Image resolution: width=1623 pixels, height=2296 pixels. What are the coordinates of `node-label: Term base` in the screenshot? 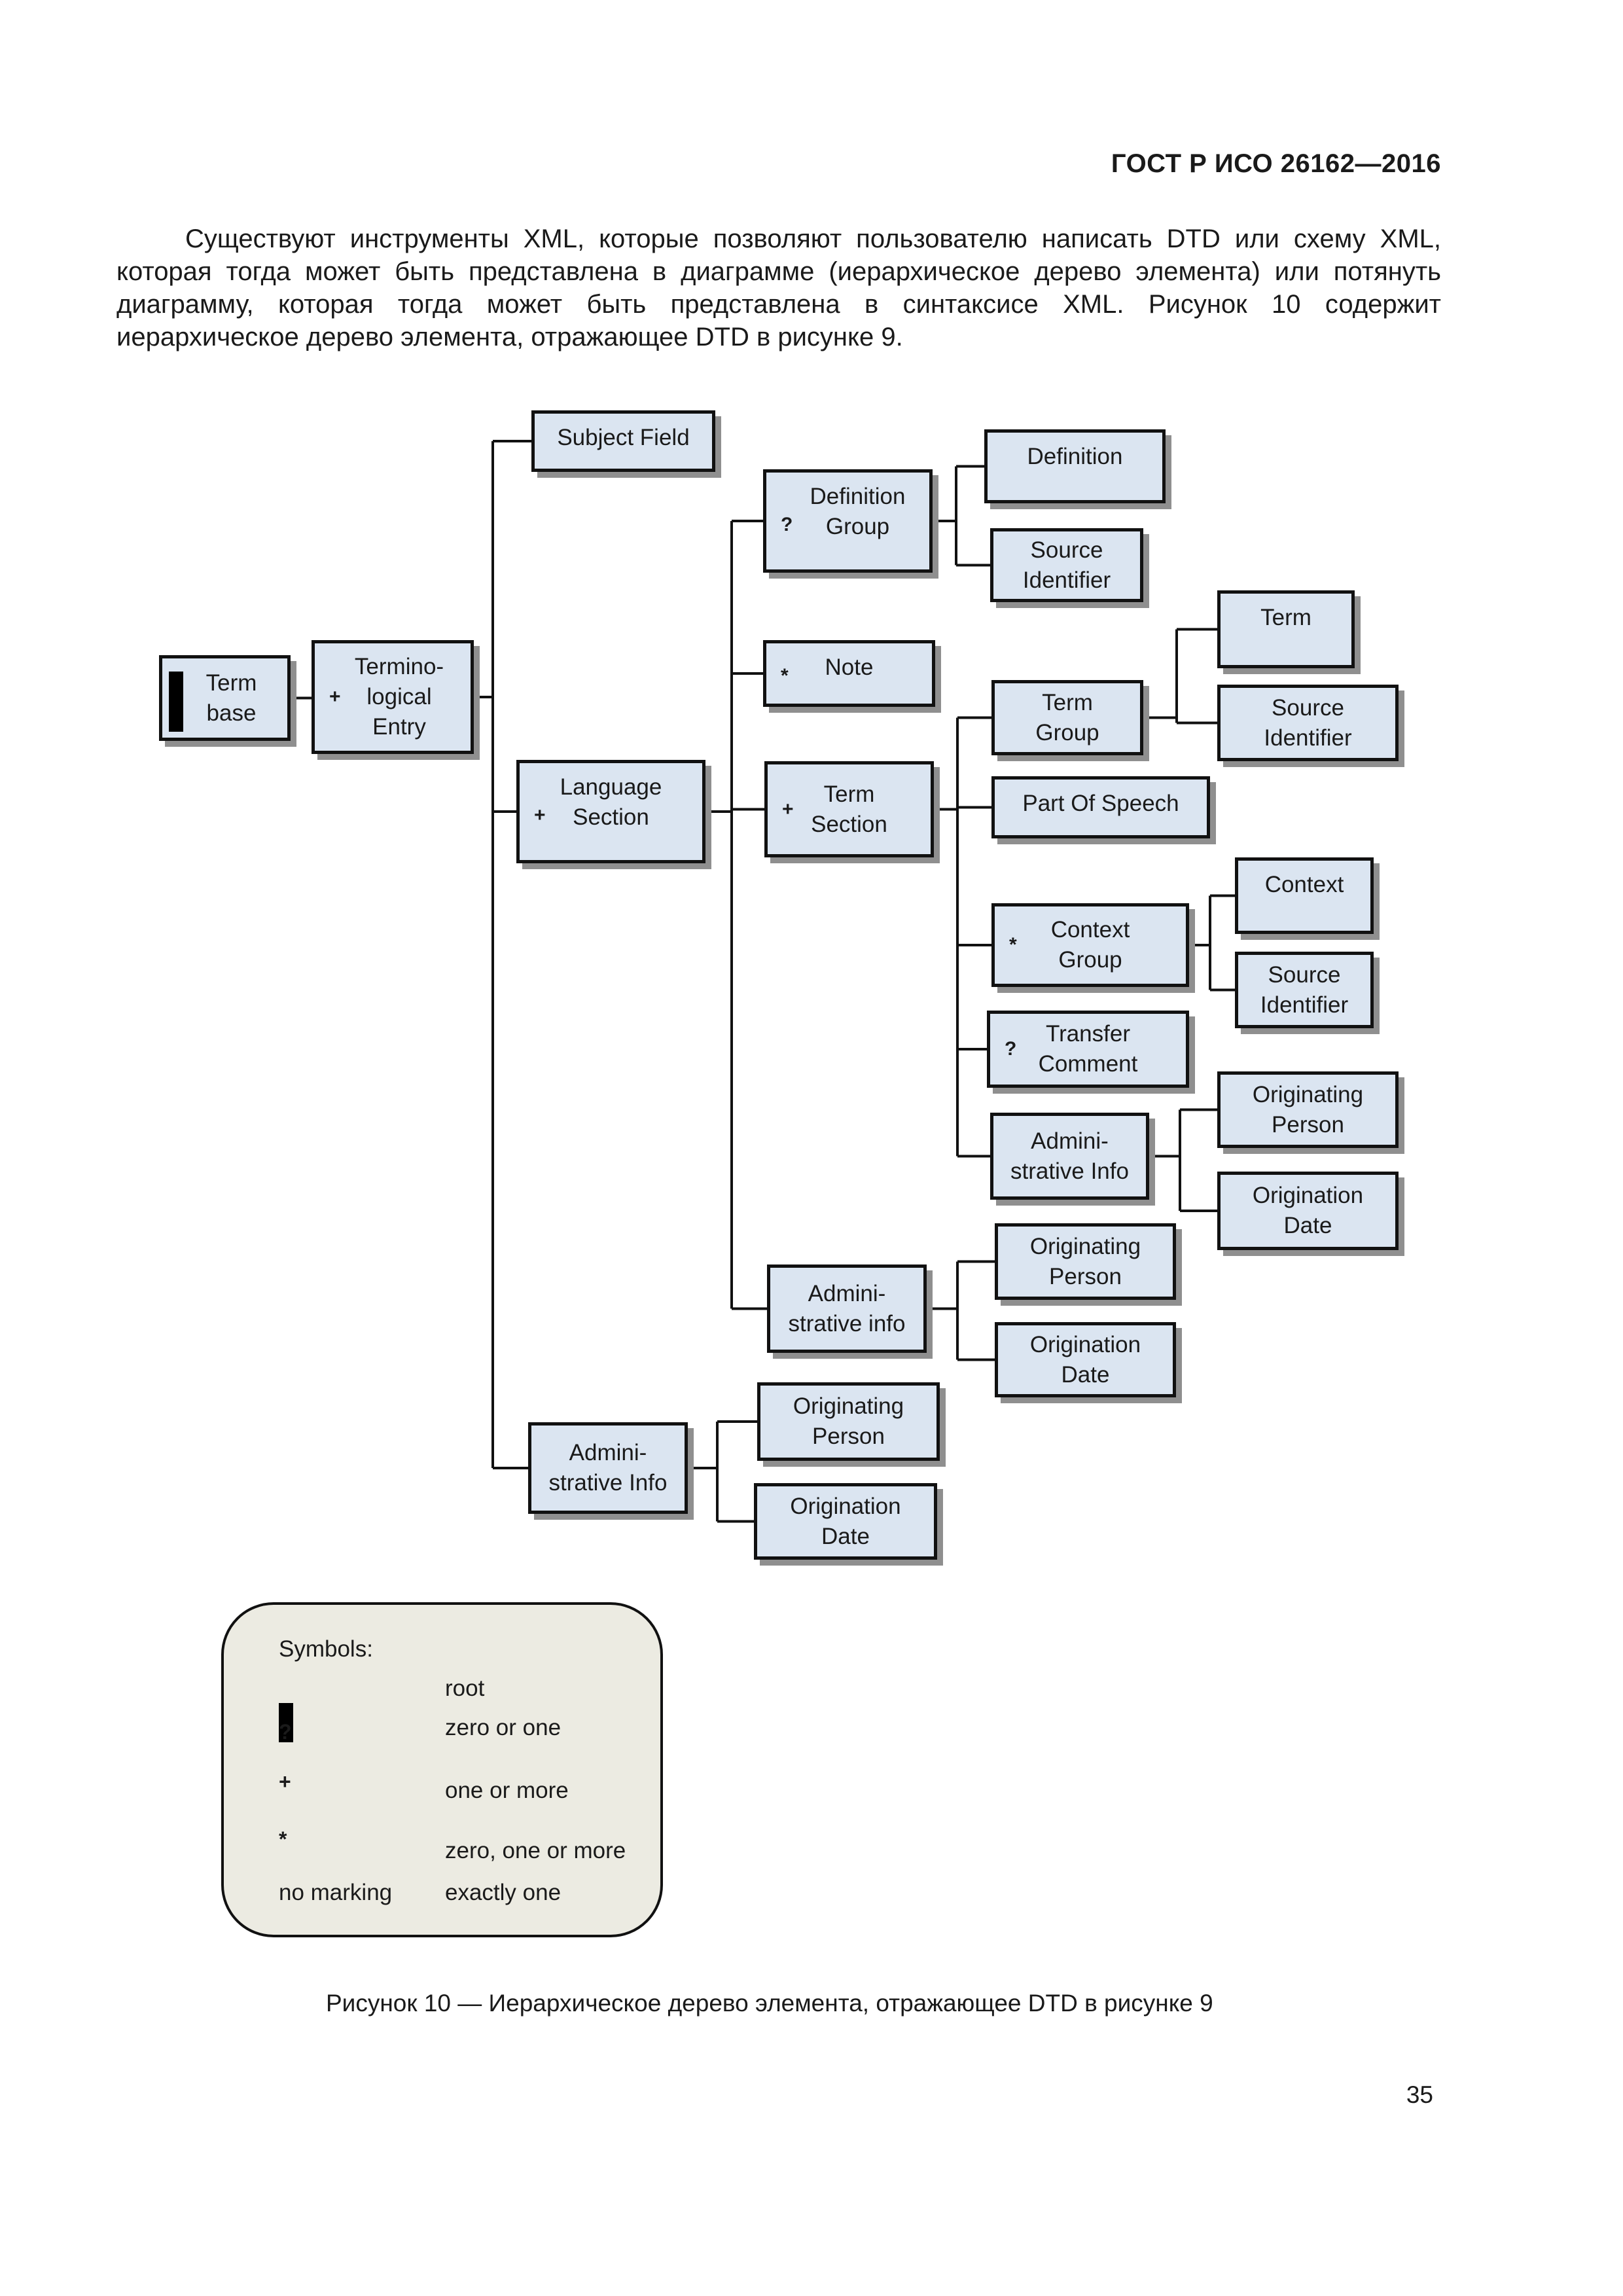 It's located at (231, 698).